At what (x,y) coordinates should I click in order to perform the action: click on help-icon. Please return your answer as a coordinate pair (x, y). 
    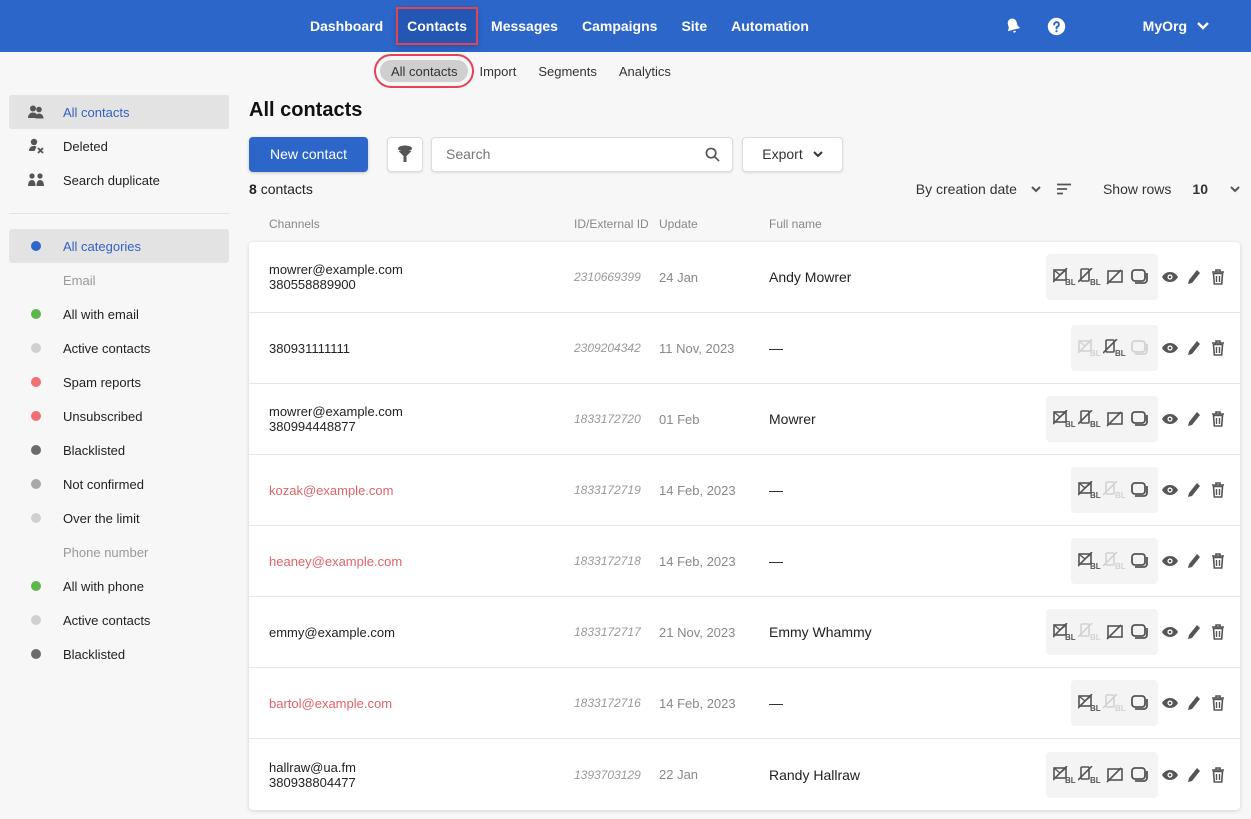
    Looking at the image, I should click on (1057, 26).